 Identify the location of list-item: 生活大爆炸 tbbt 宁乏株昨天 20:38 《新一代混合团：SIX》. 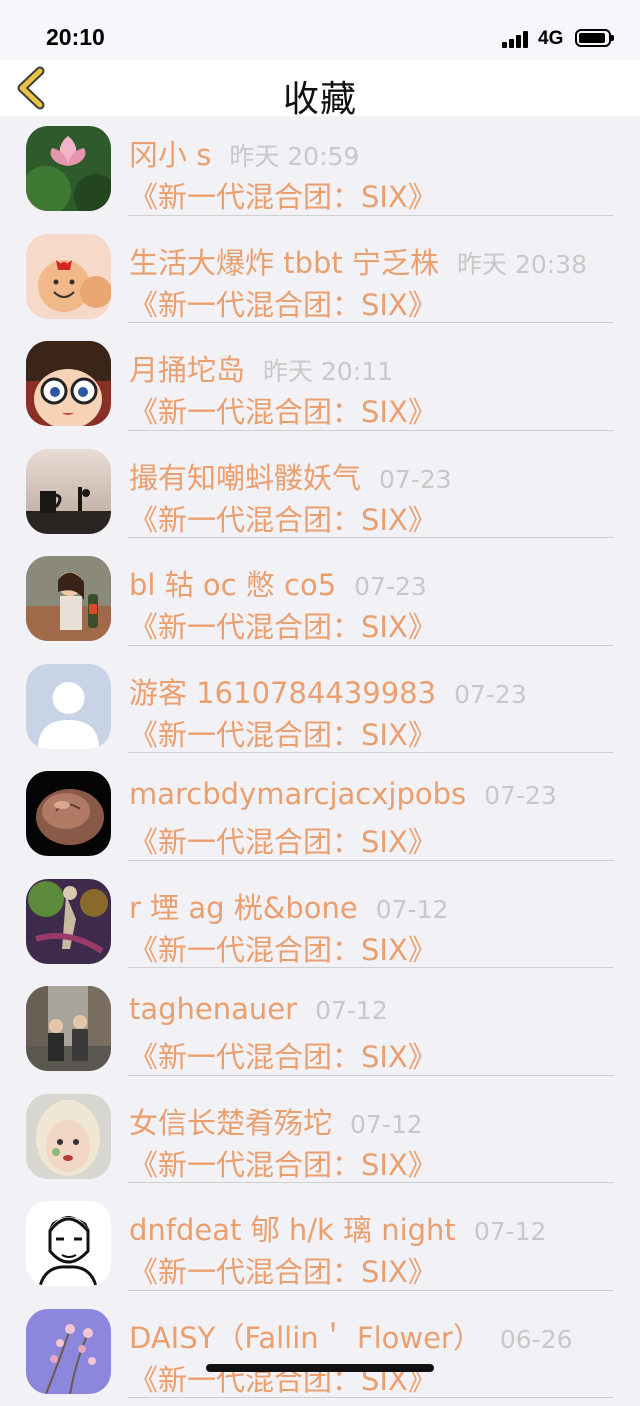
(320, 278).